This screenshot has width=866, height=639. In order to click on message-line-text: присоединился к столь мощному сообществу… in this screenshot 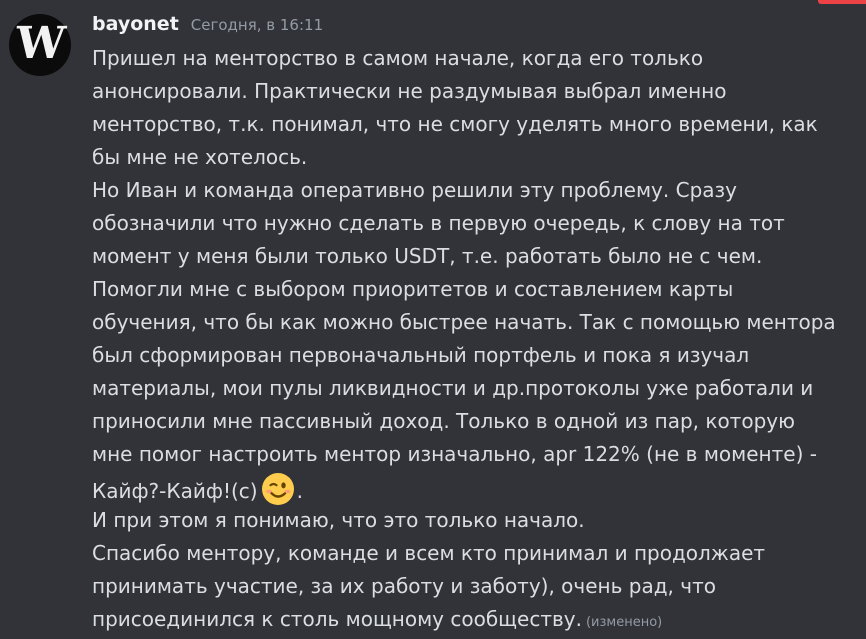, I will do `click(337, 619)`.